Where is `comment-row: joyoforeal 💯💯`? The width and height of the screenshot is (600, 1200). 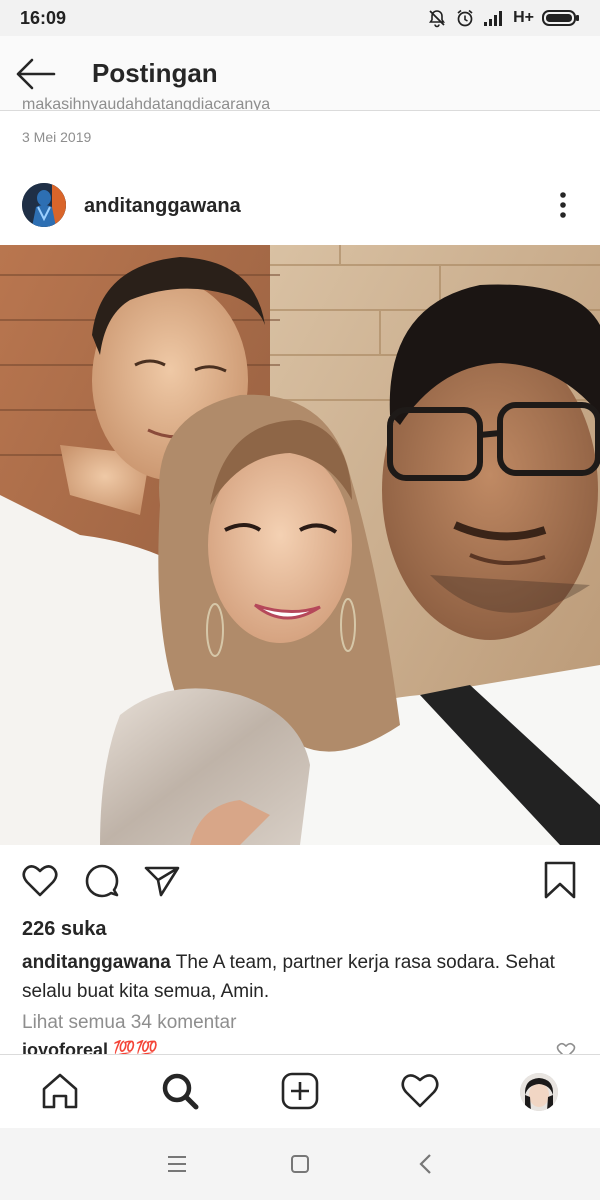
comment-row: joyoforeal 💯💯 is located at coordinates (302, 1047).